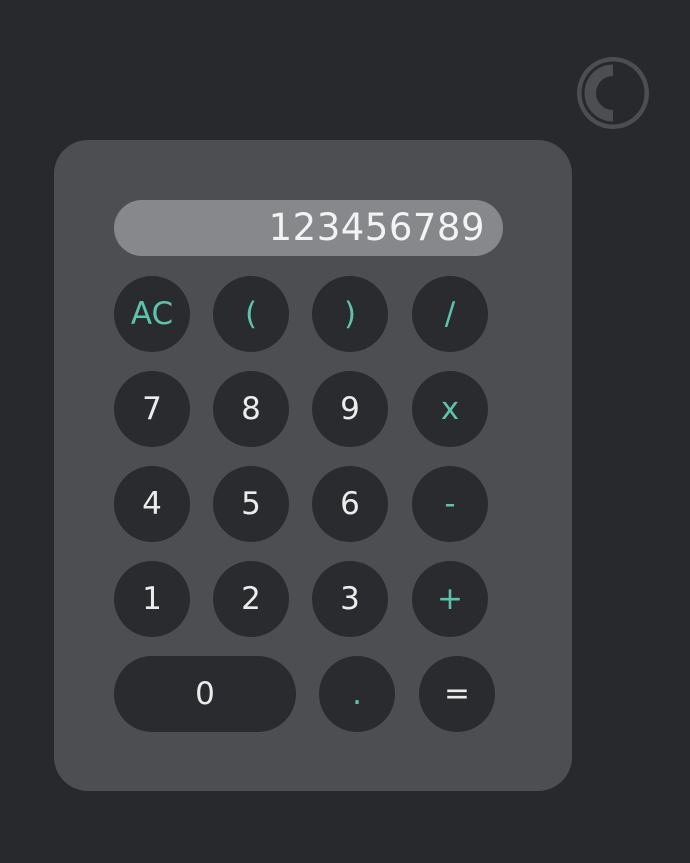 This screenshot has width=690, height=863. I want to click on add-button: +, so click(450, 599).